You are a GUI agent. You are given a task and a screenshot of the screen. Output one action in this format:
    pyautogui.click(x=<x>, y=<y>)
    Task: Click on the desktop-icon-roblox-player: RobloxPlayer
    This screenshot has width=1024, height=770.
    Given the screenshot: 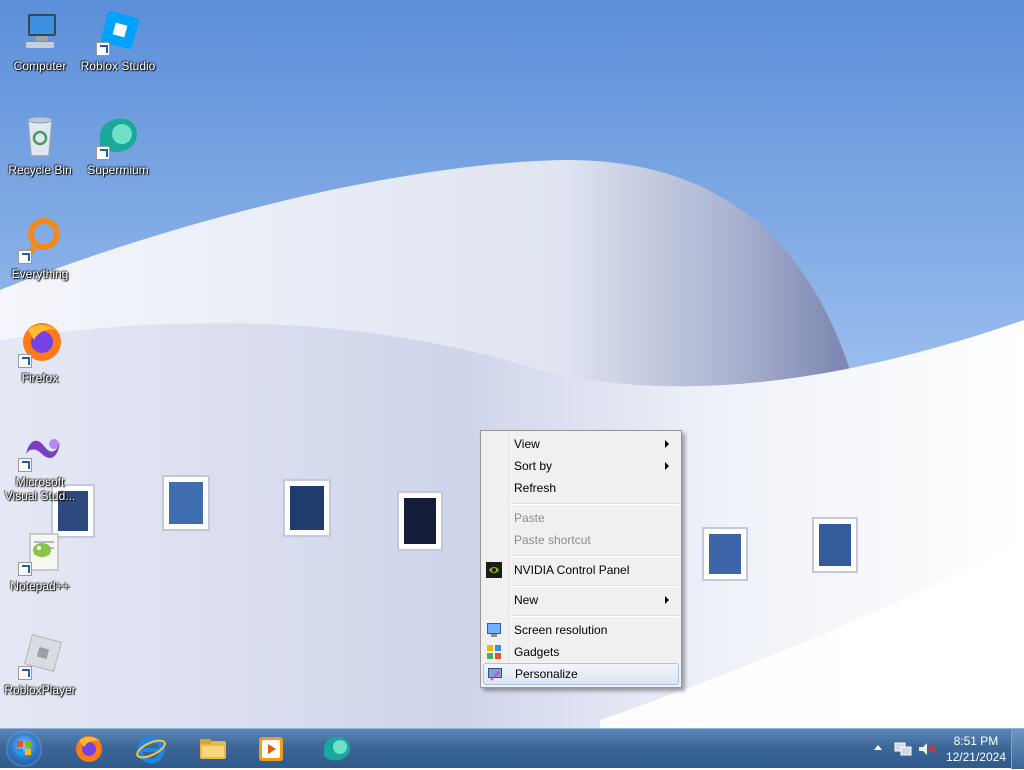 What is the action you would take?
    pyautogui.click(x=40, y=664)
    